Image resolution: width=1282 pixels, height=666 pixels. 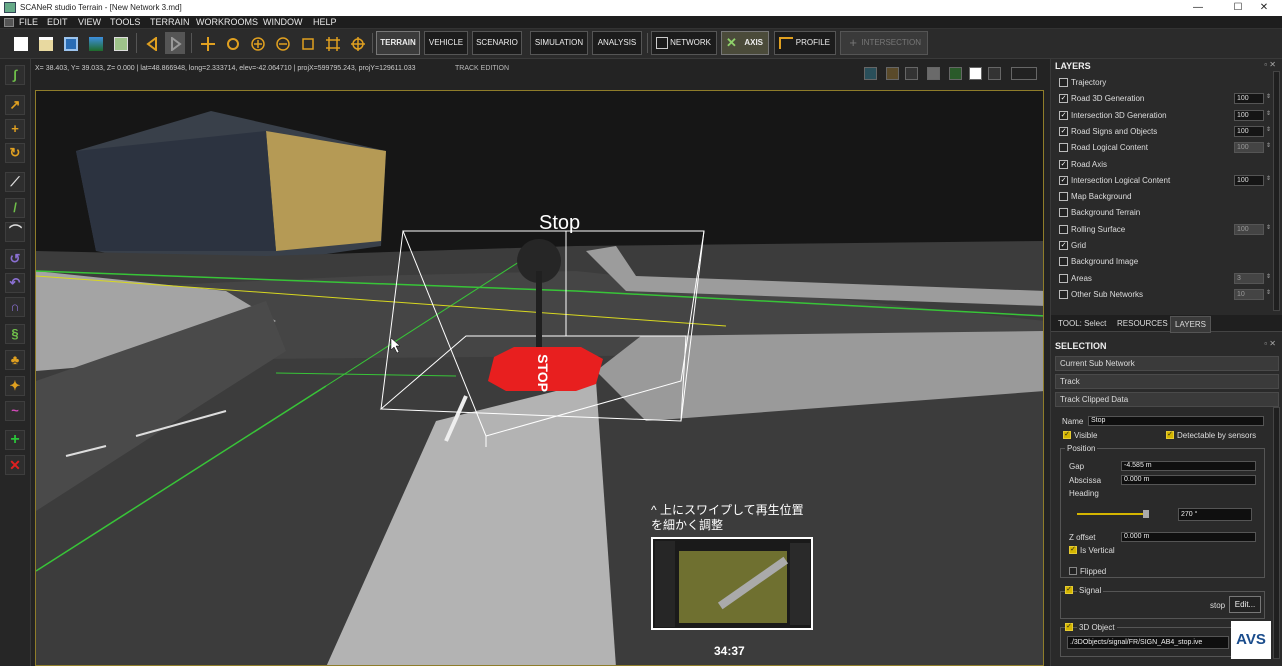 I want to click on layer-row: ✓ Road Axis, so click(x=1166, y=165).